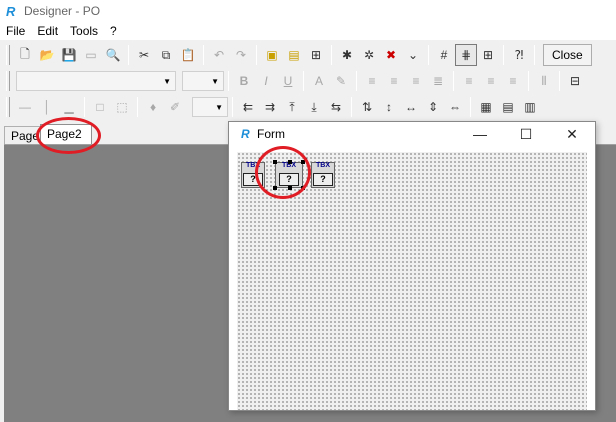  What do you see at coordinates (530, 107) in the screenshot?
I see `db-table-icon: ▥` at bounding box center [530, 107].